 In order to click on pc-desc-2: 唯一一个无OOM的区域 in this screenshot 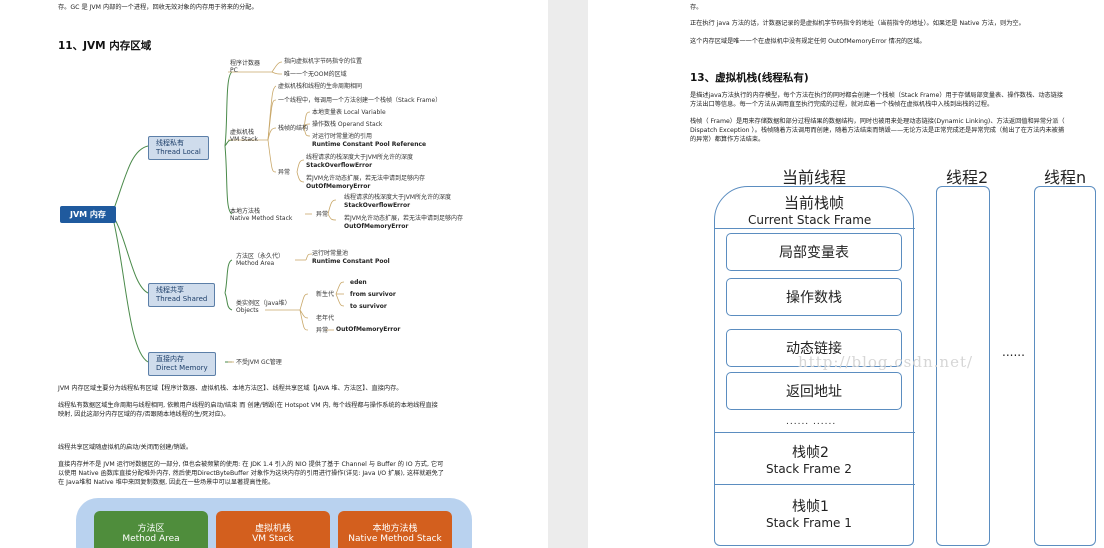, I will do `click(315, 74)`.